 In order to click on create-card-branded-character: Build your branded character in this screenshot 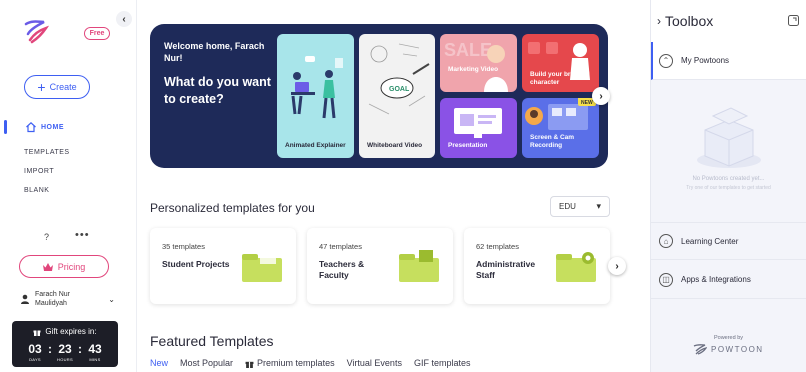, I will do `click(560, 63)`.